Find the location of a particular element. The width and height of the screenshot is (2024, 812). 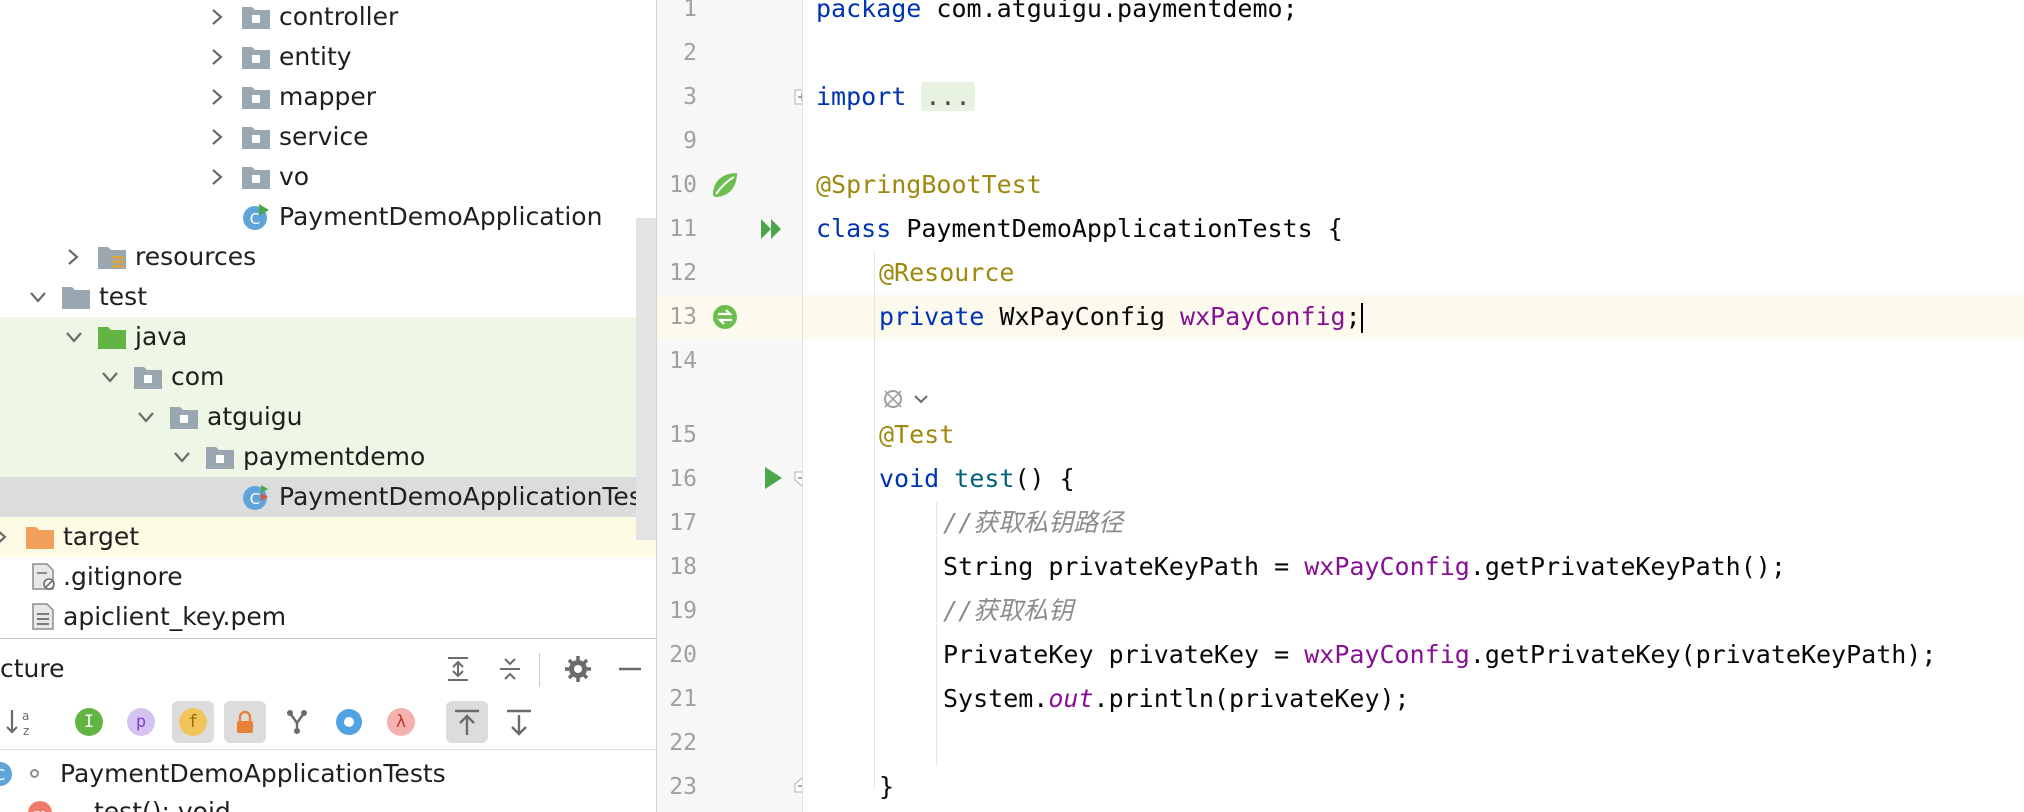

structure-toolbar: az I p f λ is located at coordinates (328, 722).